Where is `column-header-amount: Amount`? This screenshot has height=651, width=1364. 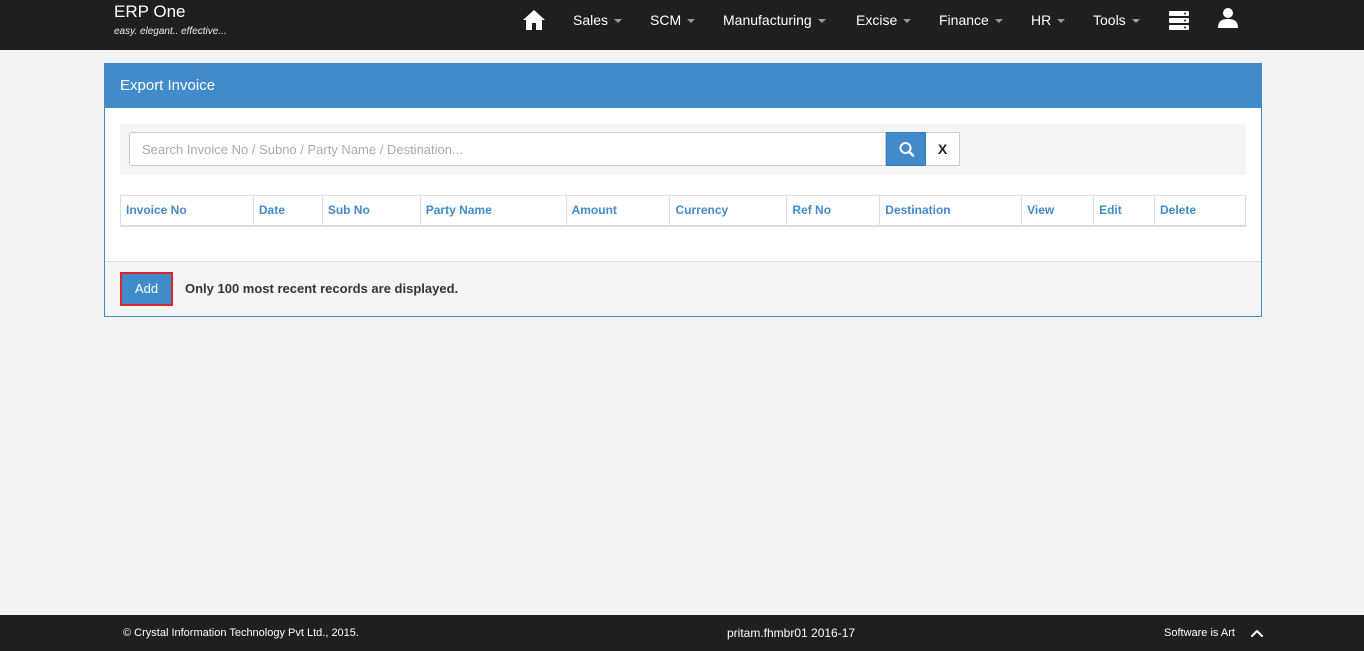
column-header-amount: Amount is located at coordinates (618, 211).